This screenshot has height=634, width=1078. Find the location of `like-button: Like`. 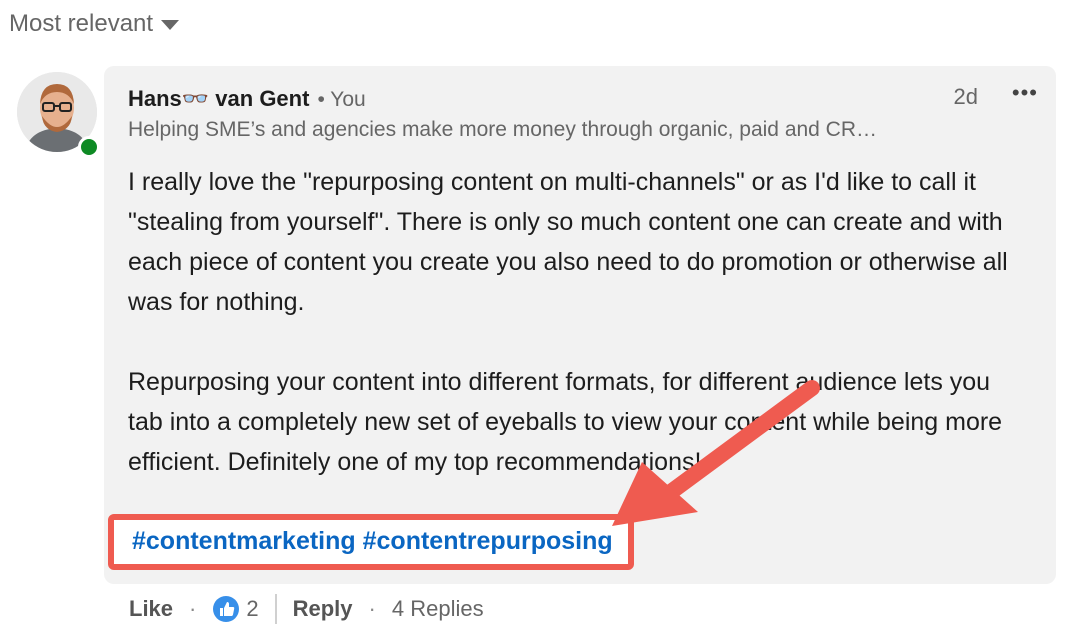

like-button: Like is located at coordinates (151, 609).